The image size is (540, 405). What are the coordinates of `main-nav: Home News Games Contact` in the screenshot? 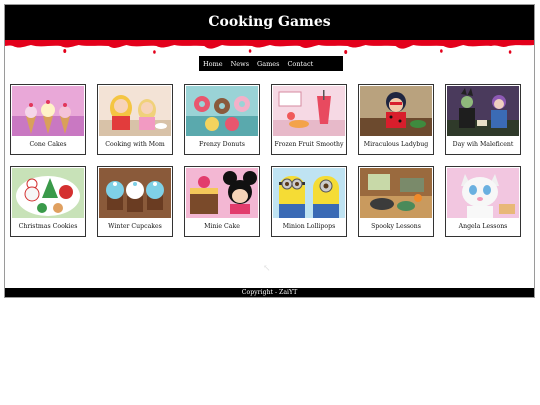 It's located at (271, 63).